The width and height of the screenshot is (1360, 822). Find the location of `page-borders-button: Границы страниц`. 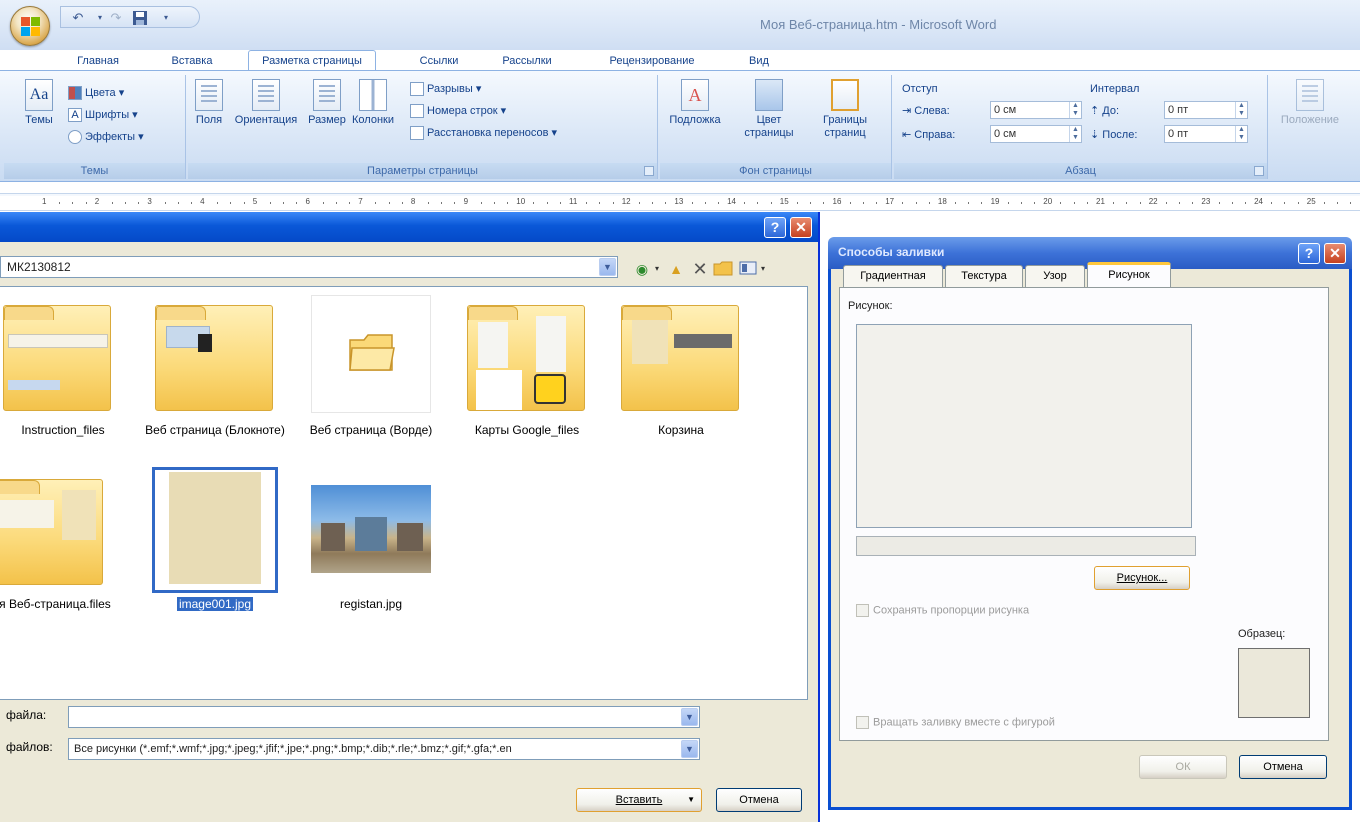

page-borders-button: Границы страниц is located at coordinates (845, 109).